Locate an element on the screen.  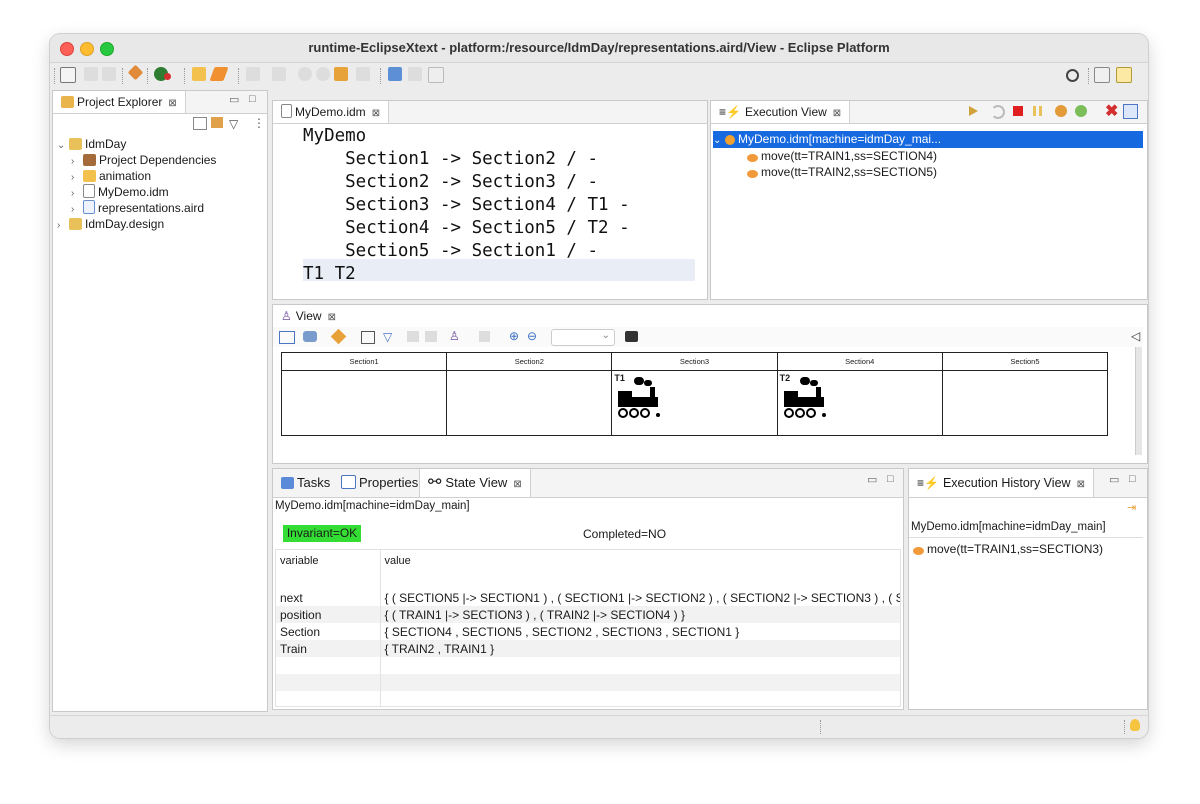
view-menu-icon: ⋮ is located at coordinates (259, 123).